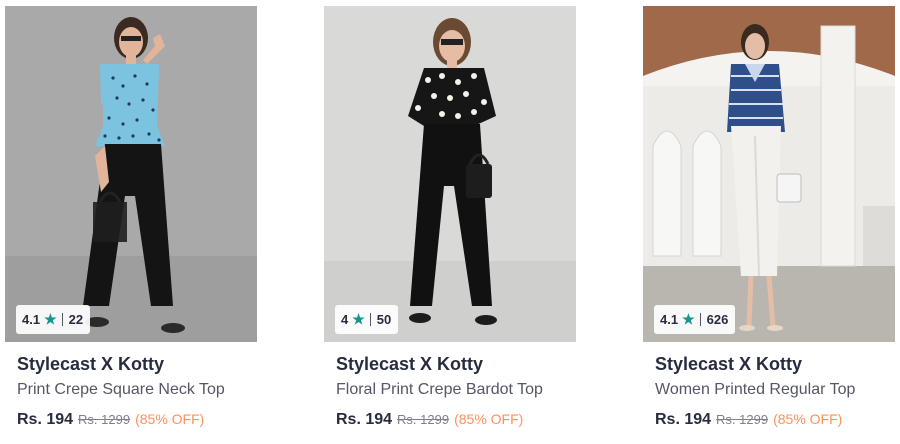 The height and width of the screenshot is (444, 900). Describe the element at coordinates (121, 390) in the screenshot. I see `product-name: Print Crepe Square Neck Top` at that location.